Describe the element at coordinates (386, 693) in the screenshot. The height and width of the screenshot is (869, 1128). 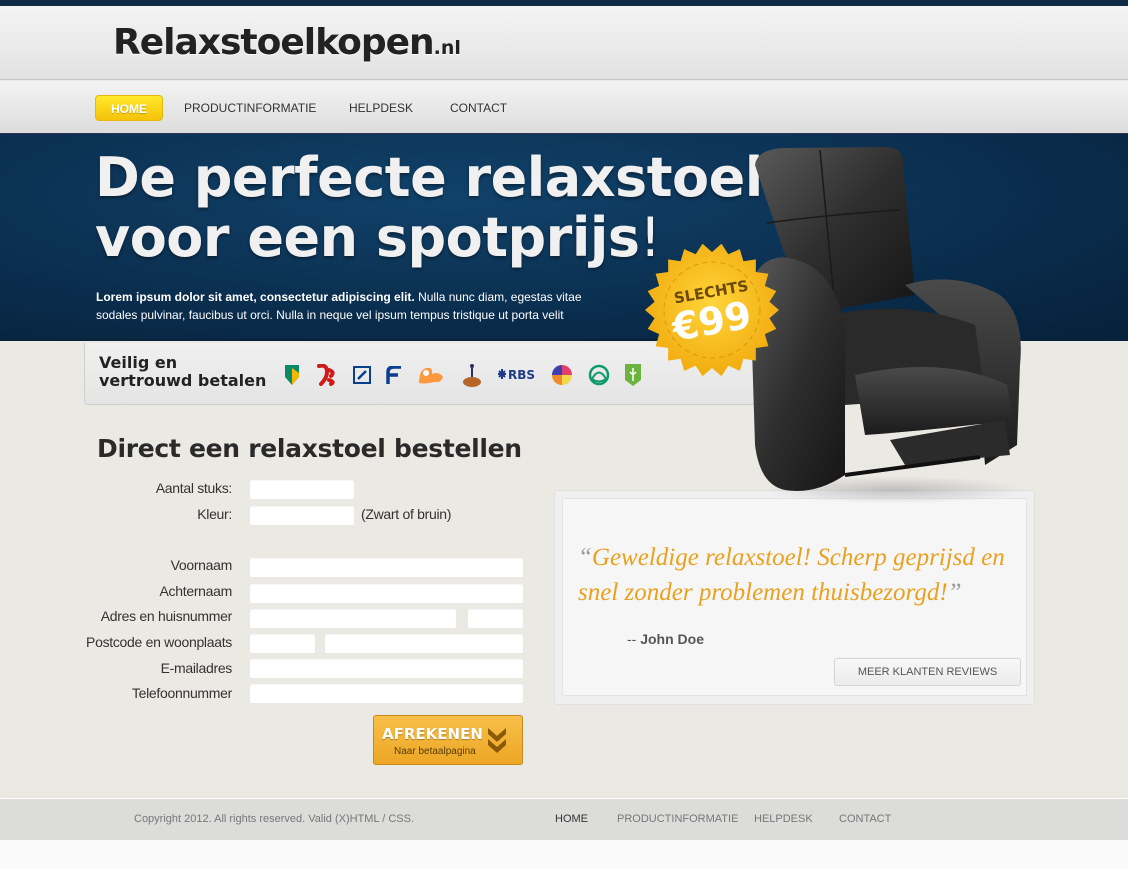
I see `phone-input` at that location.